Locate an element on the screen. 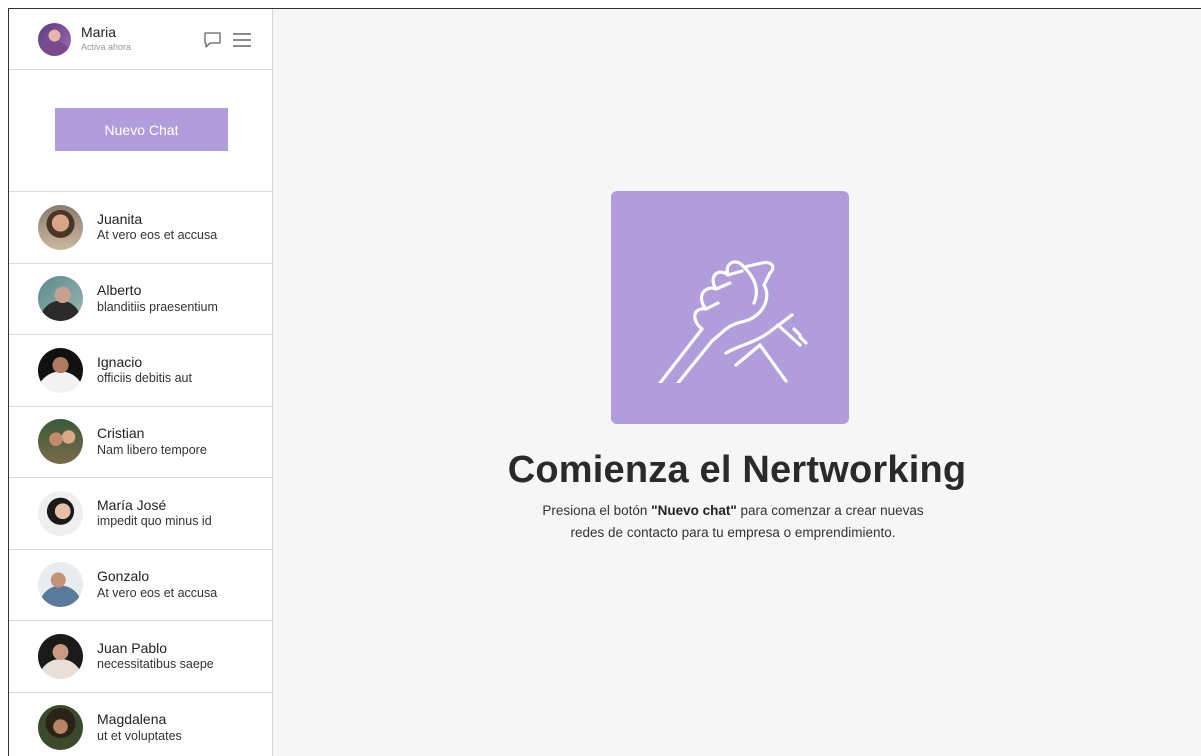 The height and width of the screenshot is (756, 1201). contact-name: Ignacio is located at coordinates (120, 361).